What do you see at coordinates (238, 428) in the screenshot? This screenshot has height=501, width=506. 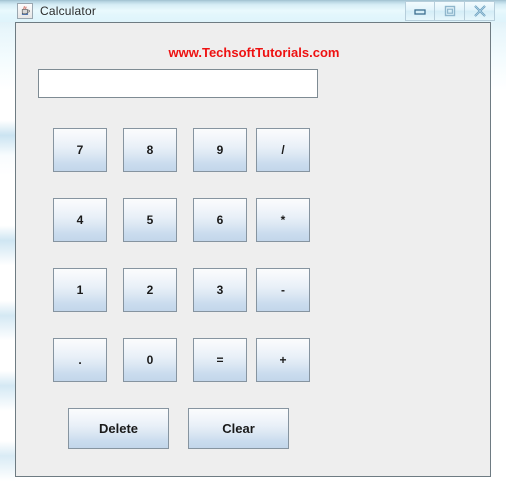 I see `clear-button: Clear` at bounding box center [238, 428].